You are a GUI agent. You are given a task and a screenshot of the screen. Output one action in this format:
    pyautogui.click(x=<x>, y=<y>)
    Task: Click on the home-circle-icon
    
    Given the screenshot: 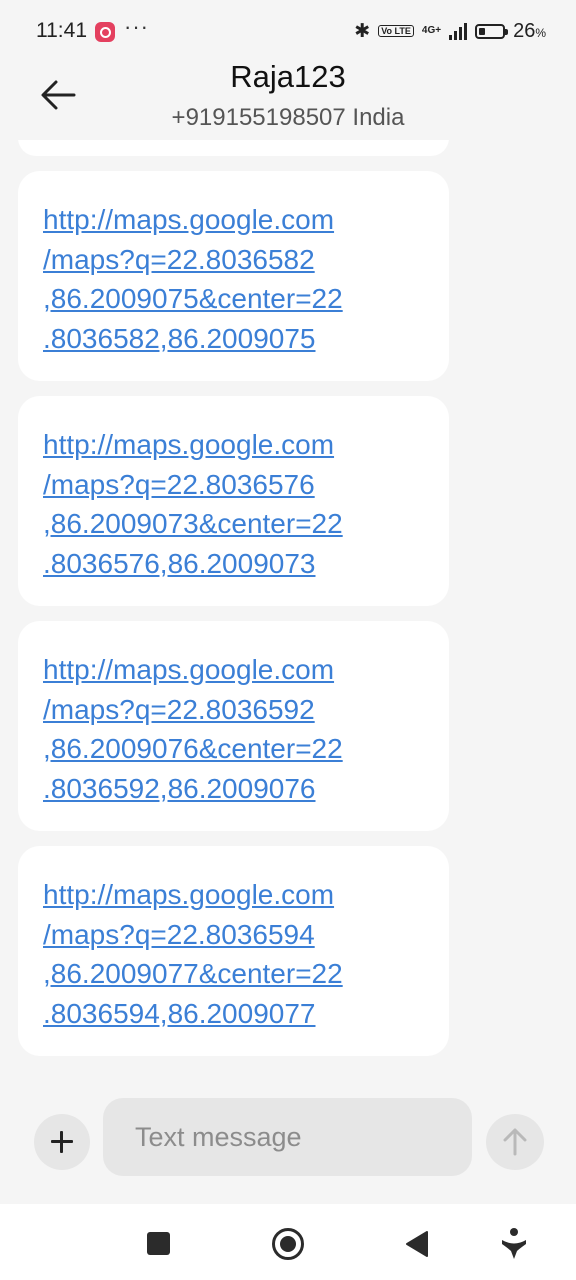 What is the action you would take?
    pyautogui.click(x=288, y=1244)
    